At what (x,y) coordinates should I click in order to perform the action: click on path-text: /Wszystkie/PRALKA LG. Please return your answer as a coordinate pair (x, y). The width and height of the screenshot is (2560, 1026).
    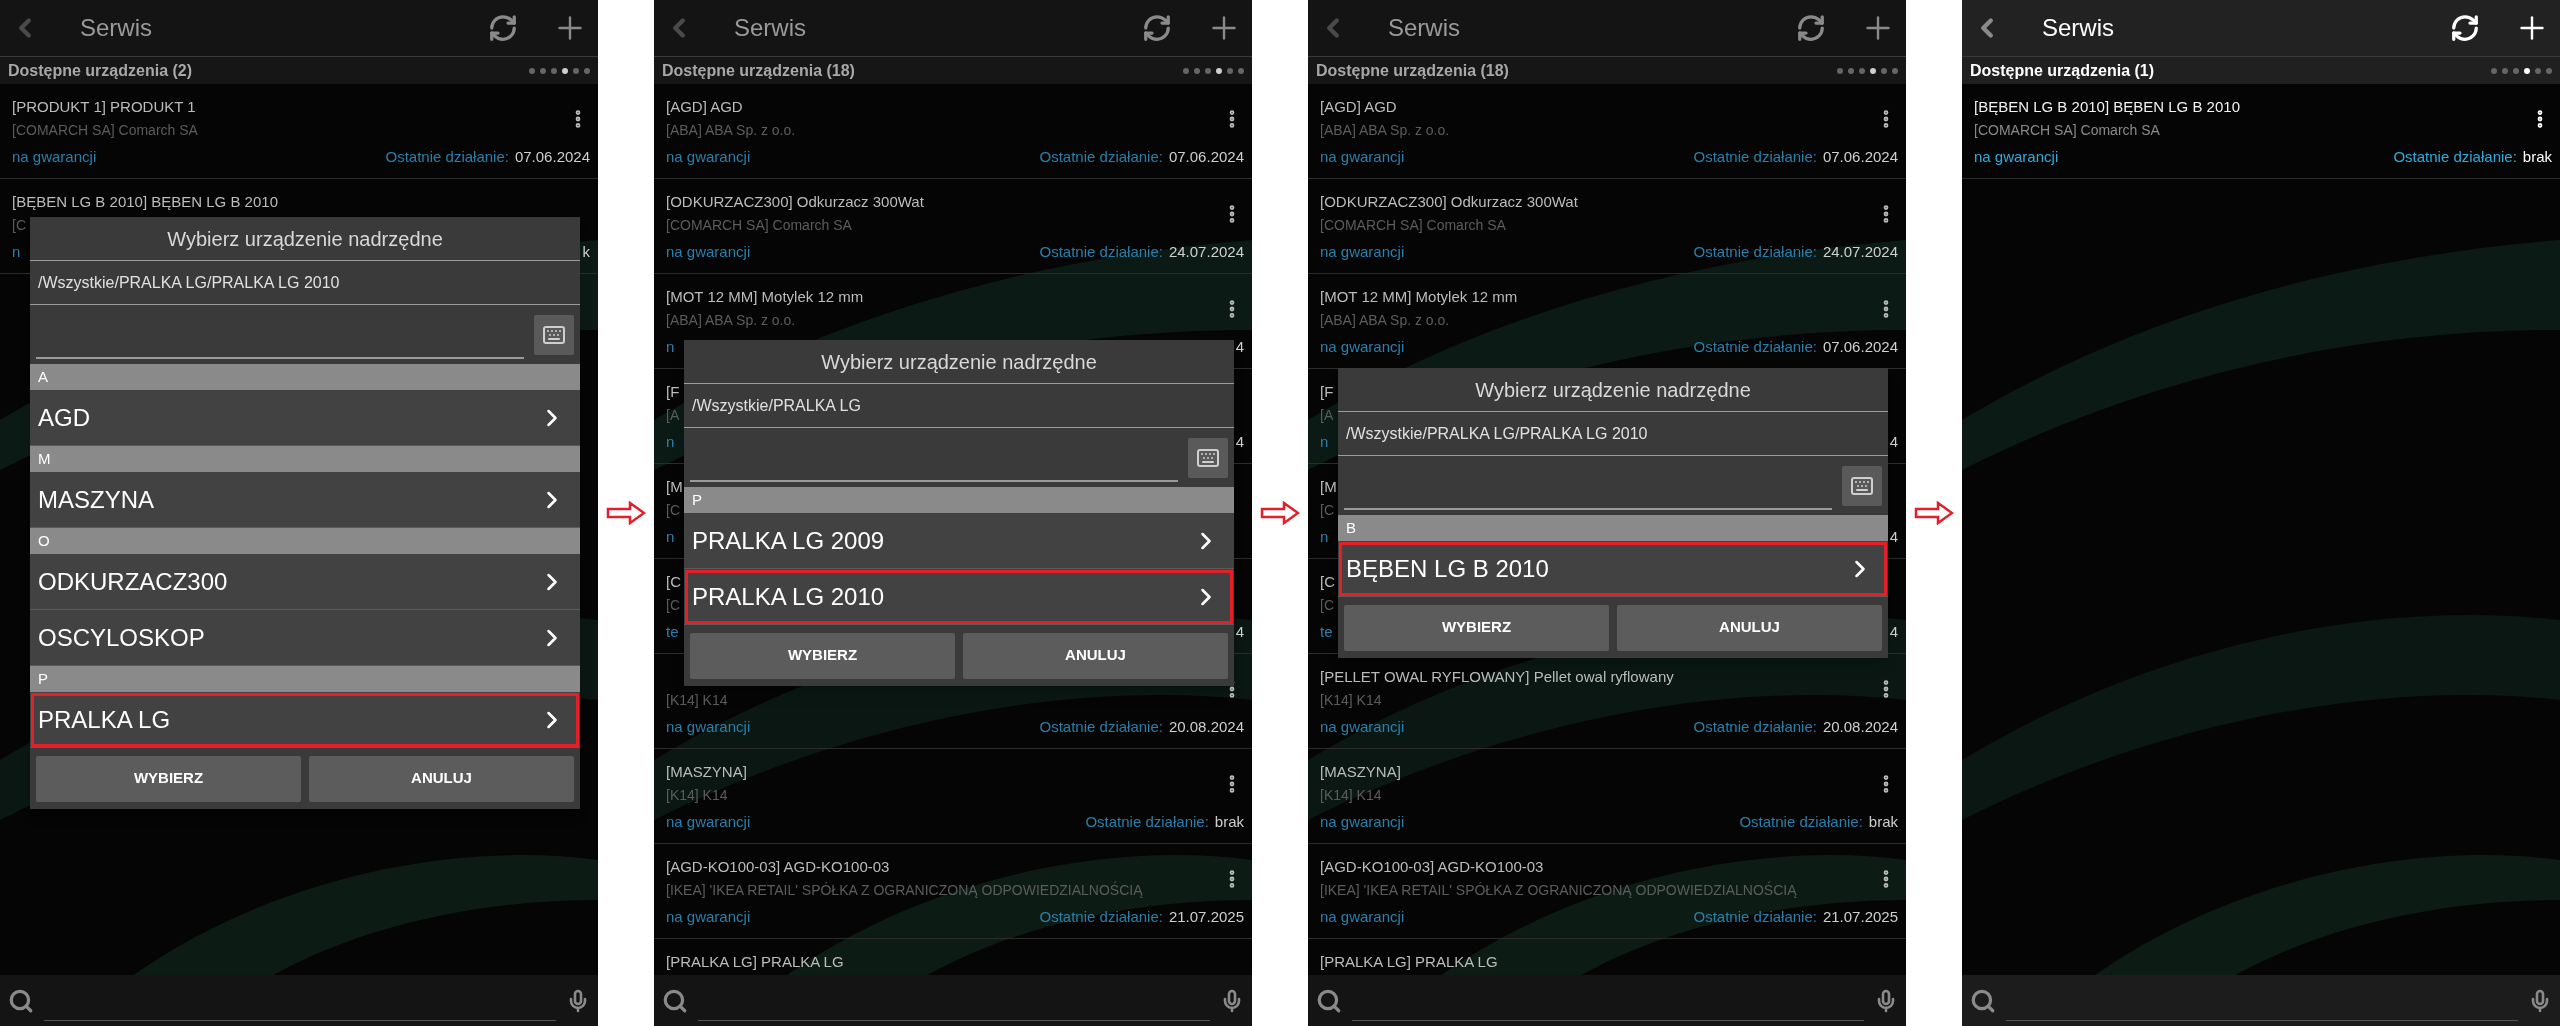
    Looking at the image, I should click on (776, 405).